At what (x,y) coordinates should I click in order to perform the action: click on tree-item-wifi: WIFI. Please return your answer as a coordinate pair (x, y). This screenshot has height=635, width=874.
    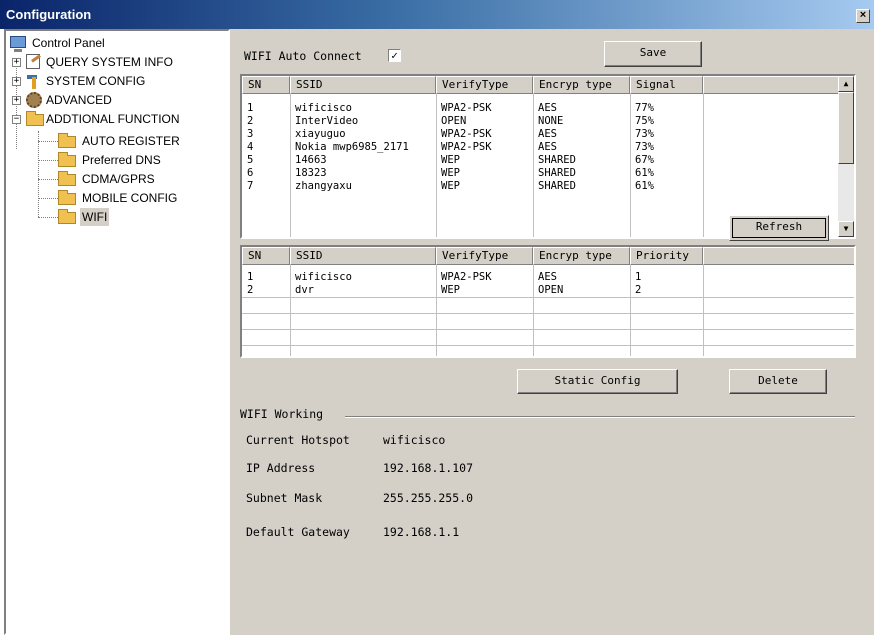
    Looking at the image, I should click on (138, 217).